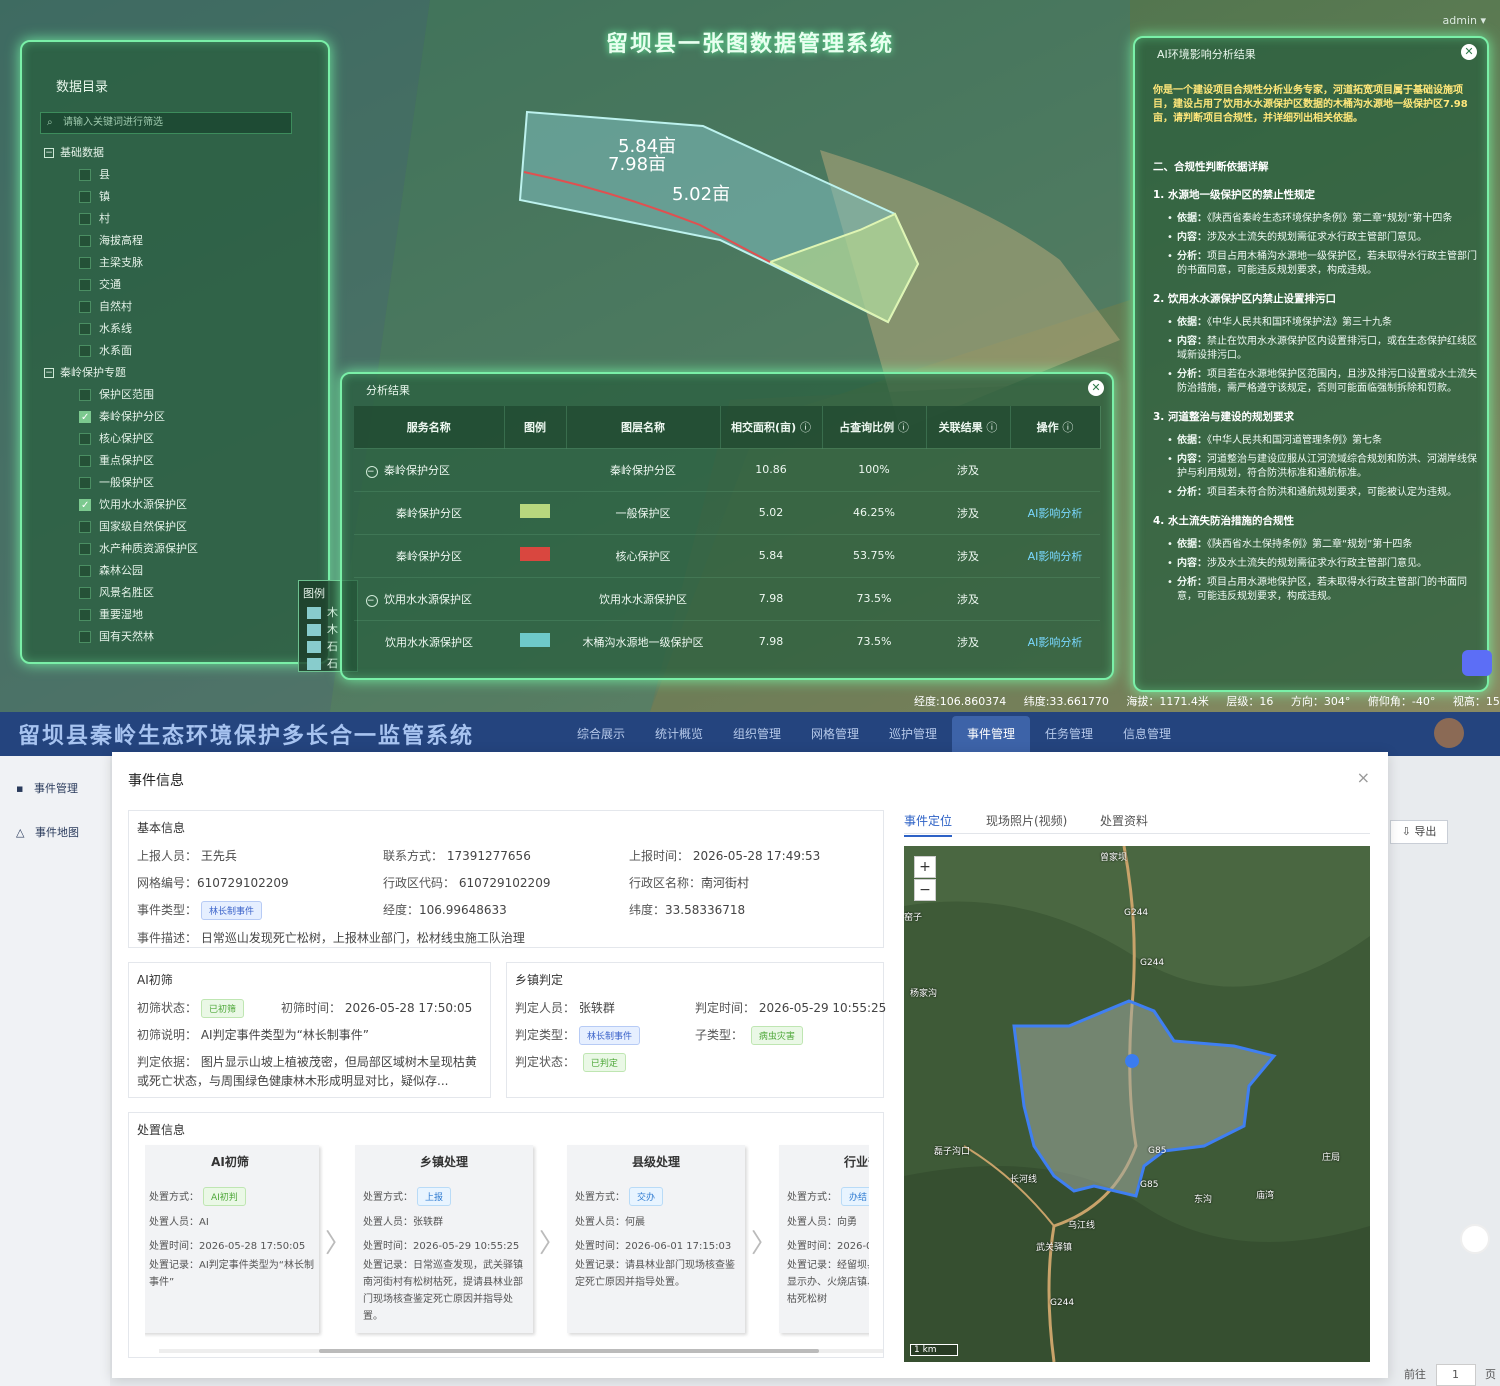 The width and height of the screenshot is (1500, 1386). What do you see at coordinates (1477, 663) in the screenshot?
I see `chat-bot-icon` at bounding box center [1477, 663].